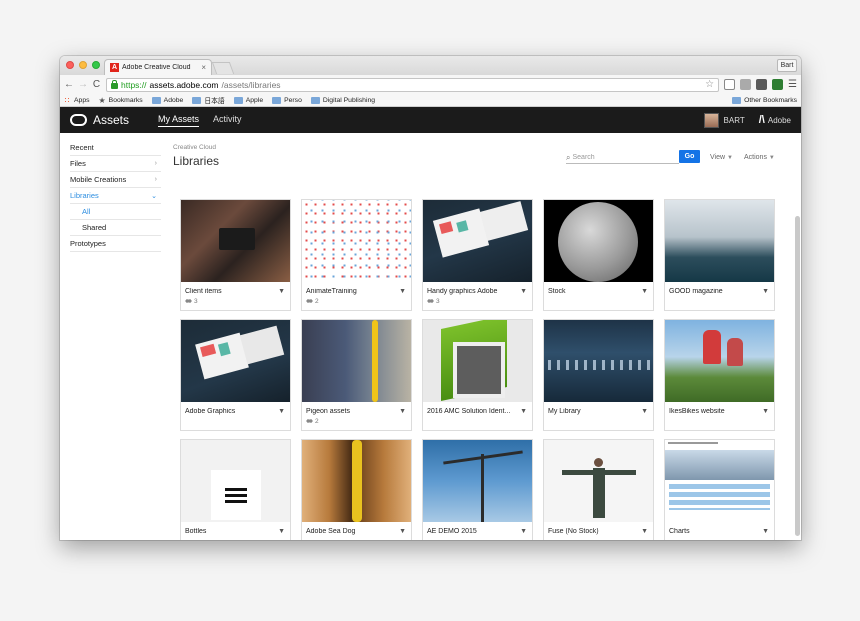  What do you see at coordinates (625, 157) in the screenshot?
I see `search-input` at bounding box center [625, 157].